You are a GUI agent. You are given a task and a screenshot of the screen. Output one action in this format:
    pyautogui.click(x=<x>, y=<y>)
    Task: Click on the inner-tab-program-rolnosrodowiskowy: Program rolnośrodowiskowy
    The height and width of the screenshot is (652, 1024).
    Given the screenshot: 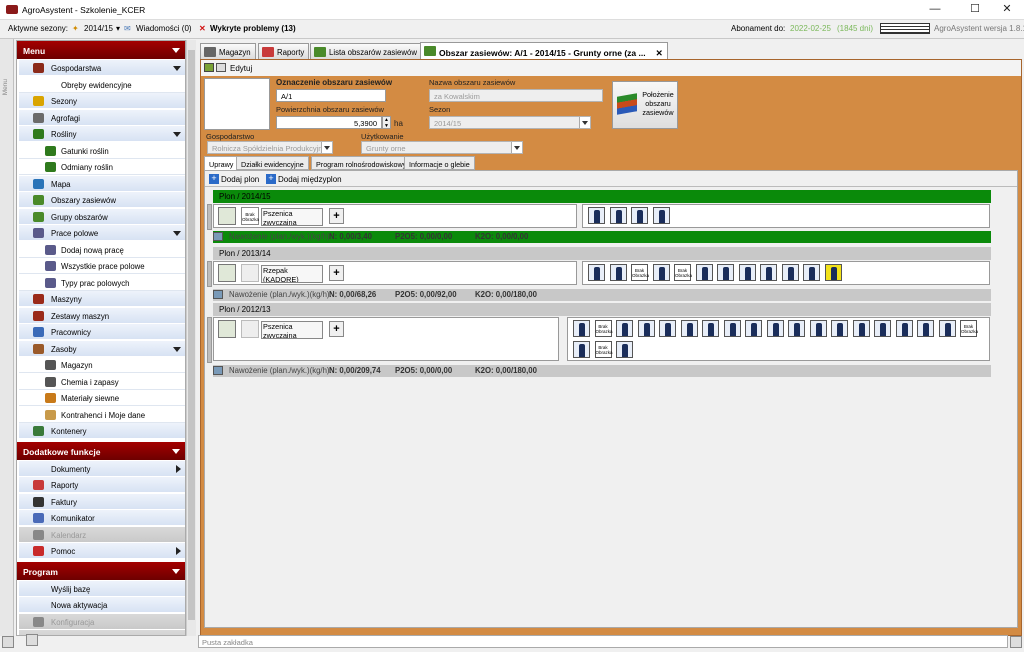 What is the action you would take?
    pyautogui.click(x=361, y=163)
    